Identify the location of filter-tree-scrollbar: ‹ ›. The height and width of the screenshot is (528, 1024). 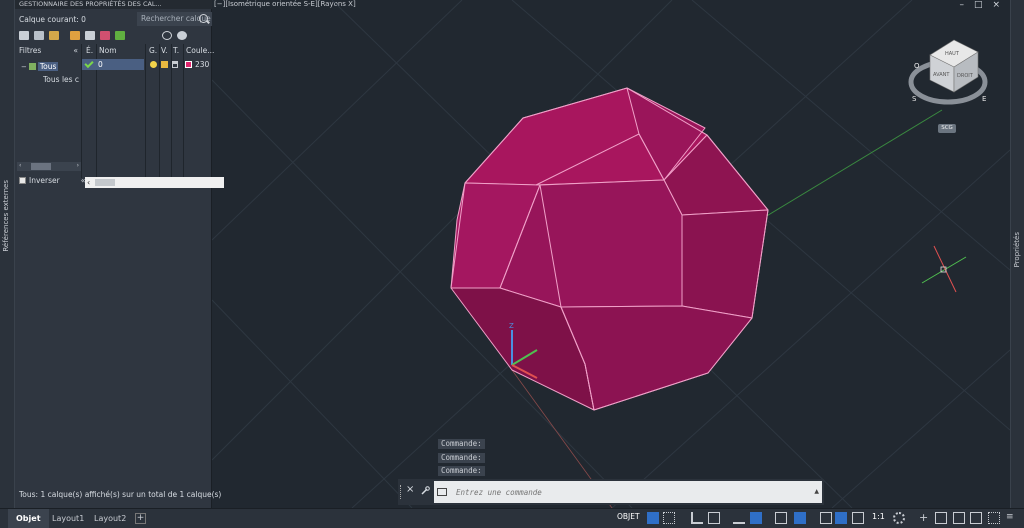
(49, 166).